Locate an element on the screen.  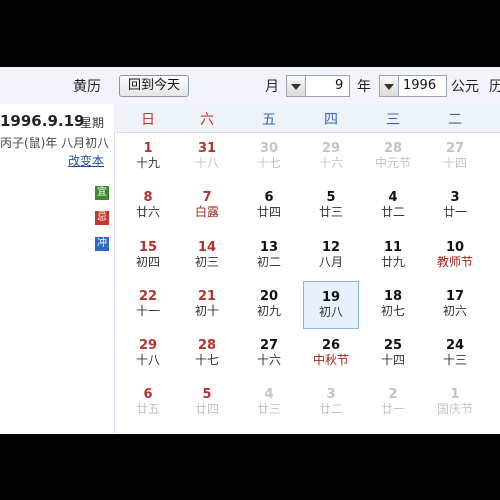
day-cell: 13 初二 is located at coordinates (269, 256).